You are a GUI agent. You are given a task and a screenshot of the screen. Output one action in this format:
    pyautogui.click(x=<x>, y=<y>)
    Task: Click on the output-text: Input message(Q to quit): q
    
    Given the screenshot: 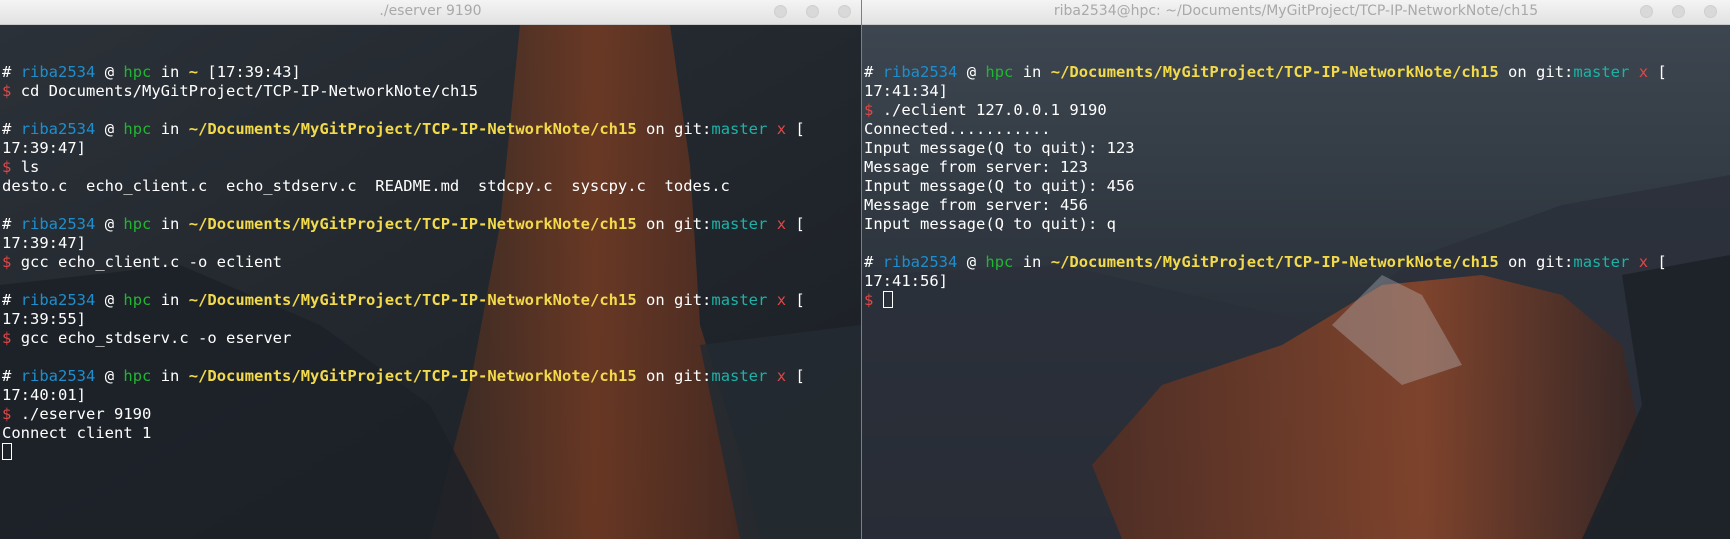 What is the action you would take?
    pyautogui.click(x=990, y=224)
    